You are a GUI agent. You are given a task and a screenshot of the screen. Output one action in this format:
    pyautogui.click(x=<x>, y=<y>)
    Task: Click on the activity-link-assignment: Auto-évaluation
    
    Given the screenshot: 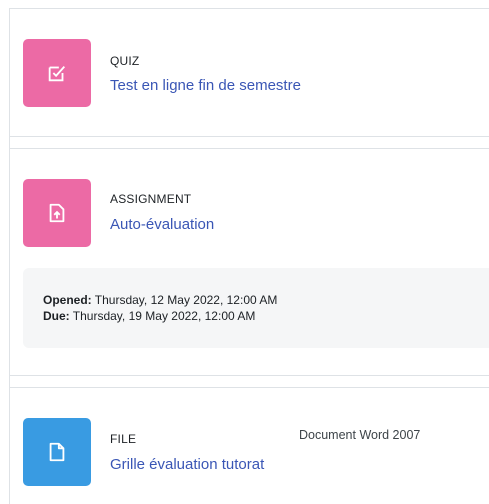 What is the action you would take?
    pyautogui.click(x=162, y=224)
    